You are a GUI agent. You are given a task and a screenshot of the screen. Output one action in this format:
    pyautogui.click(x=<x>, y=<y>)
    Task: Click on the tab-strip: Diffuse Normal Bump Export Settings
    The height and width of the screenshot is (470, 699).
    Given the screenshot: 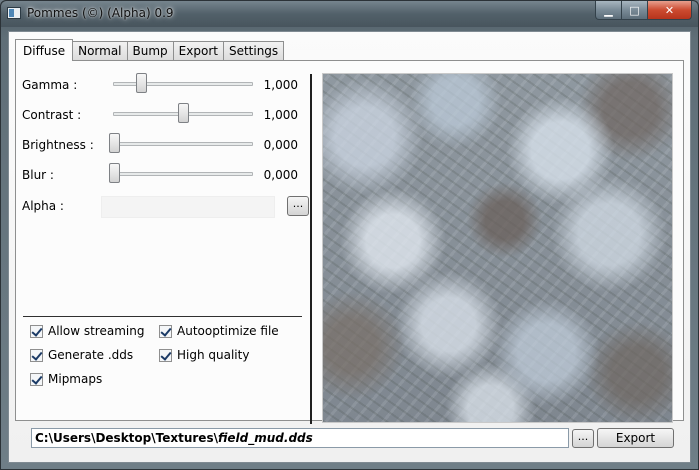 What is the action you would take?
    pyautogui.click(x=150, y=50)
    